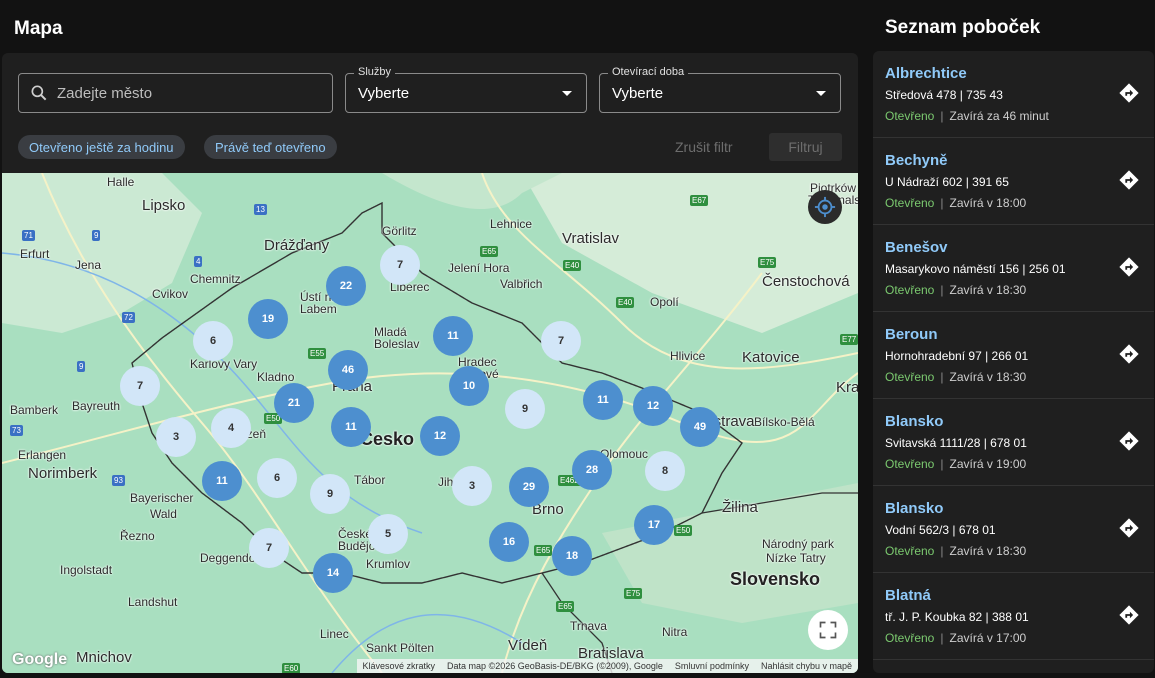  What do you see at coordinates (700, 427) in the screenshot?
I see `map-cluster-marker: 49` at bounding box center [700, 427].